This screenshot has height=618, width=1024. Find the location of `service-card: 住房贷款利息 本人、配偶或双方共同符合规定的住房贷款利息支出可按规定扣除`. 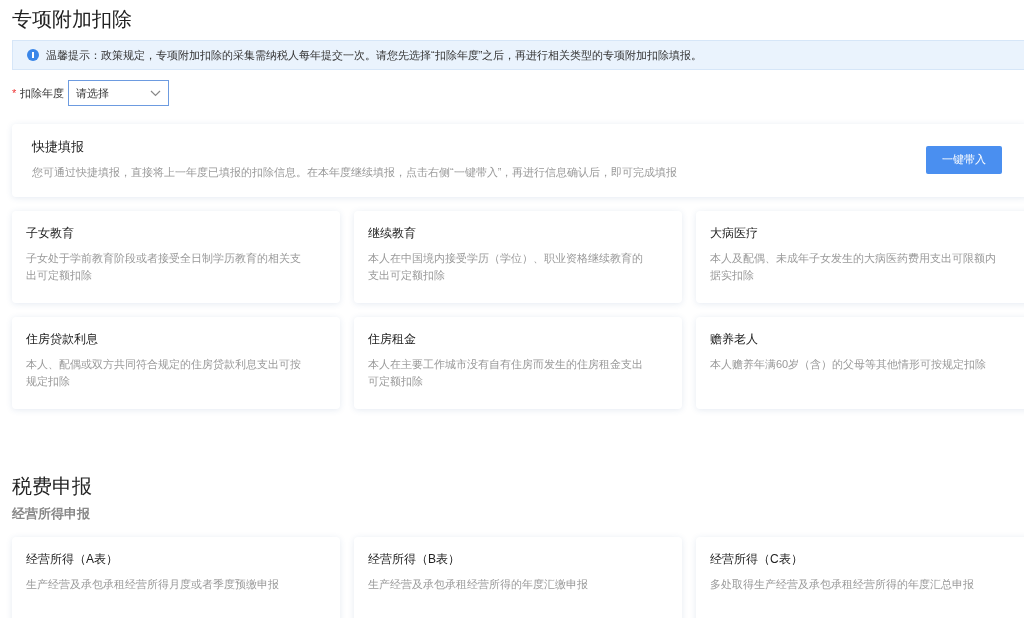

service-card: 住房贷款利息 本人、配偶或双方共同符合规定的住房贷款利息支出可按规定扣除 is located at coordinates (176, 363).